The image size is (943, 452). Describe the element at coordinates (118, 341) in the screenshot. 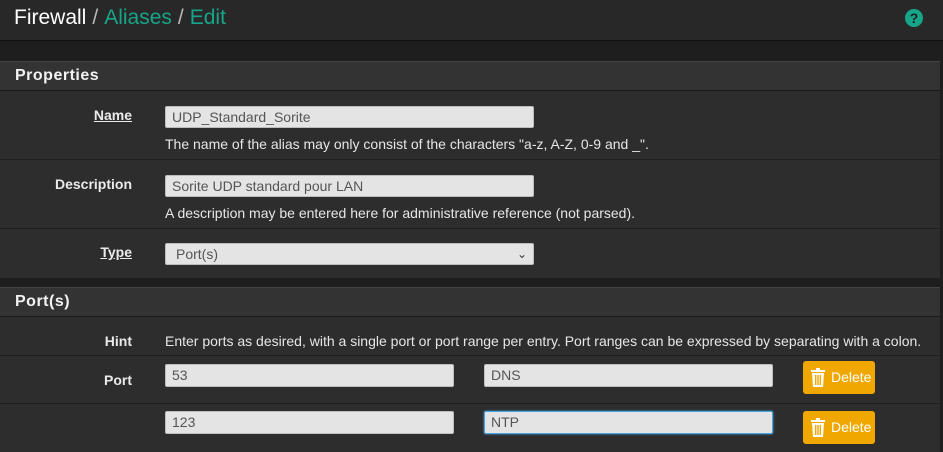

I see `hint-label: Hint` at that location.